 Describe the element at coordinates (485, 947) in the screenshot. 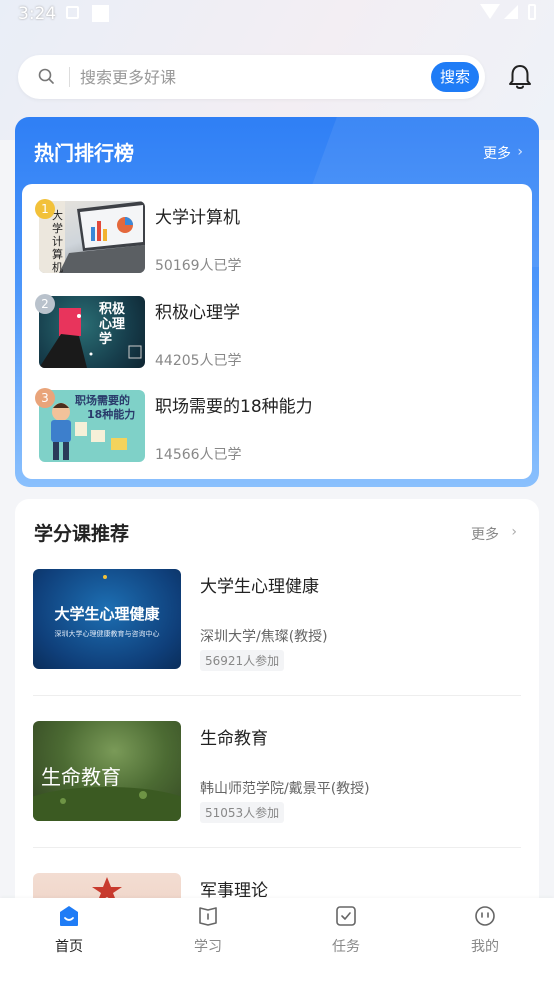

I see `tab-label: 我的` at that location.